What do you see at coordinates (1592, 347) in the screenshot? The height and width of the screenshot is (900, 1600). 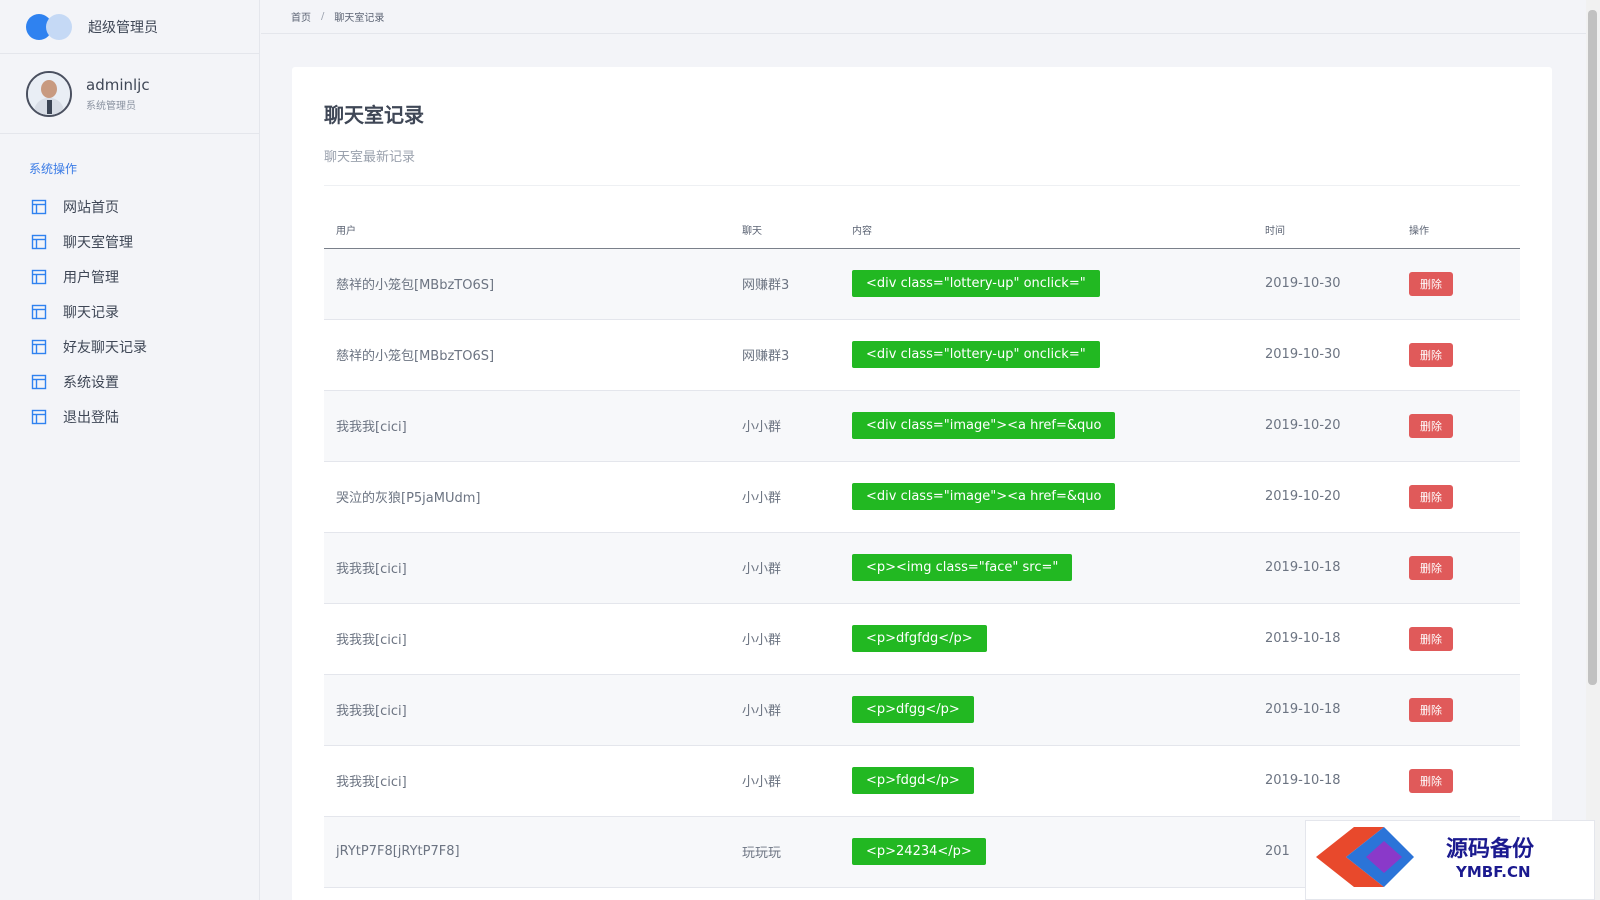 I see `scrollbar-thumb` at bounding box center [1592, 347].